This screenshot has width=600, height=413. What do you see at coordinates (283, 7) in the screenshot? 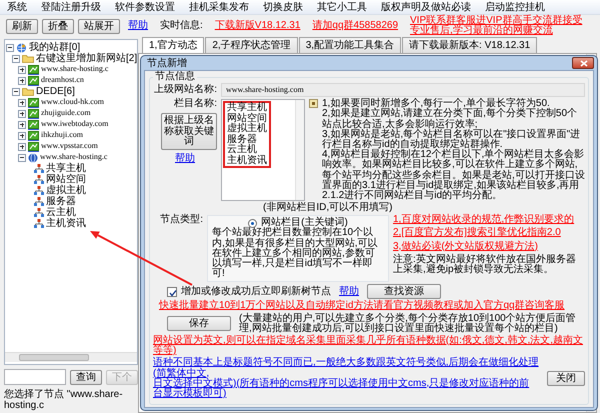
I see `menu-item: 切换皮肤` at bounding box center [283, 7].